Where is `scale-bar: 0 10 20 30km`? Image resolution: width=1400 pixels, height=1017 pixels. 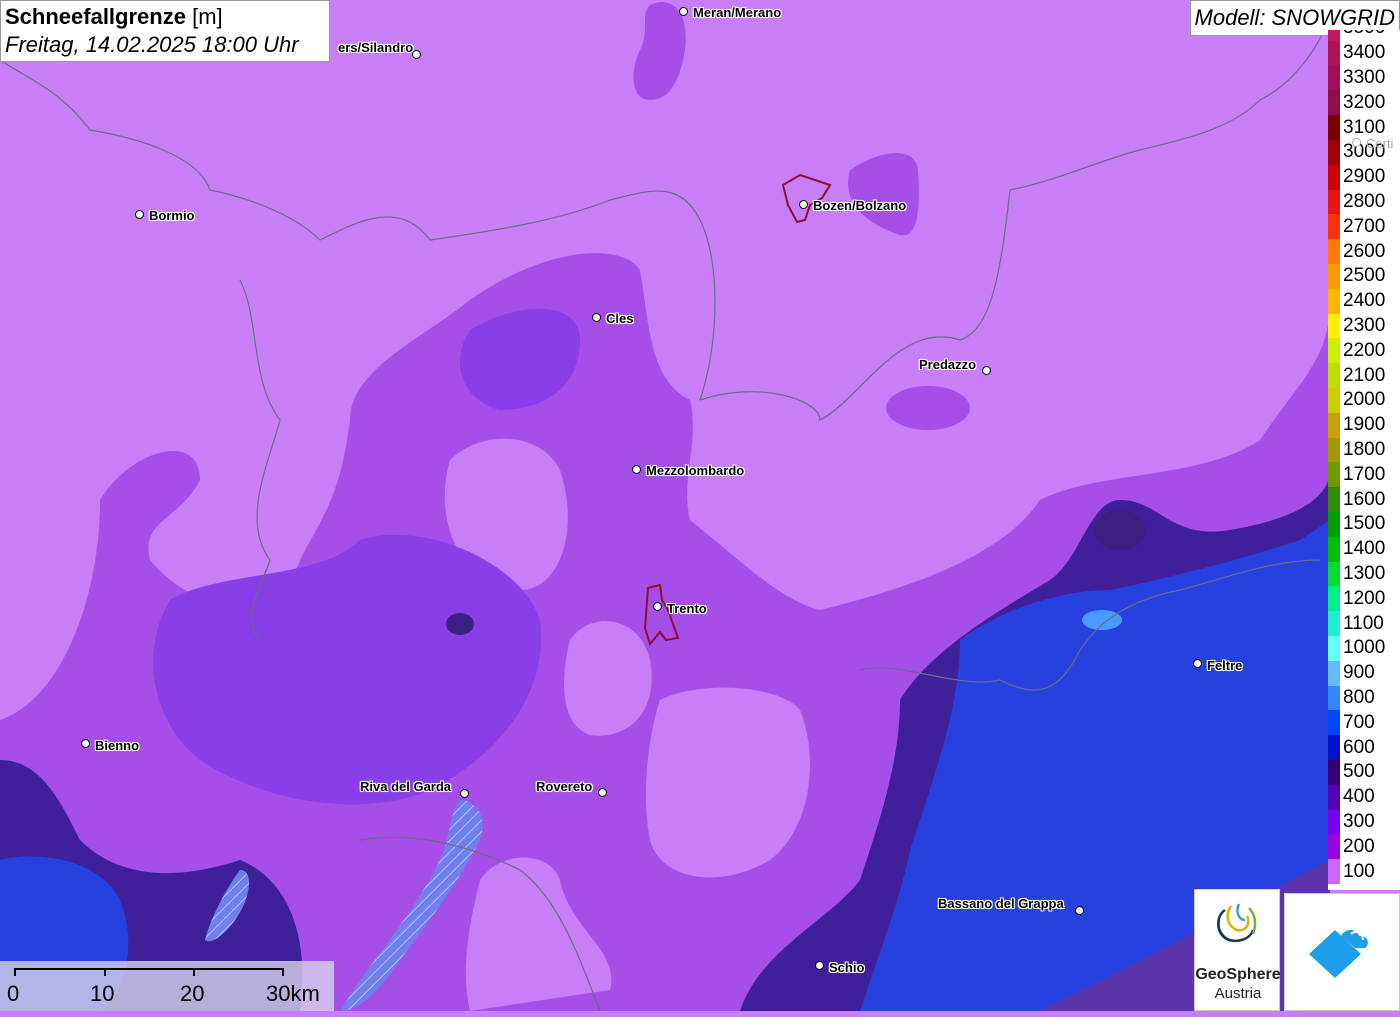
scale-bar: 0 10 20 30km is located at coordinates (167, 986).